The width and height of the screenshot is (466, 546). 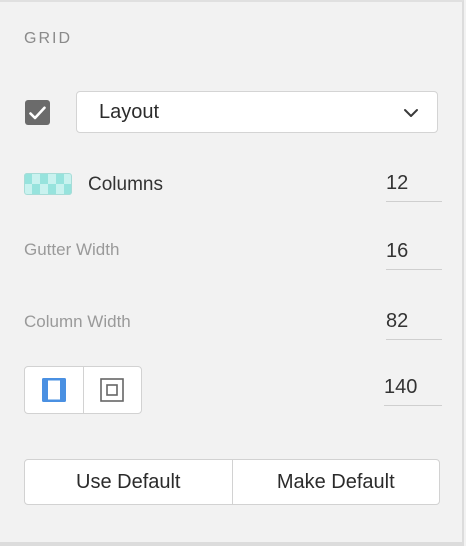 What do you see at coordinates (414, 186) in the screenshot?
I see `columns-input: 12` at bounding box center [414, 186].